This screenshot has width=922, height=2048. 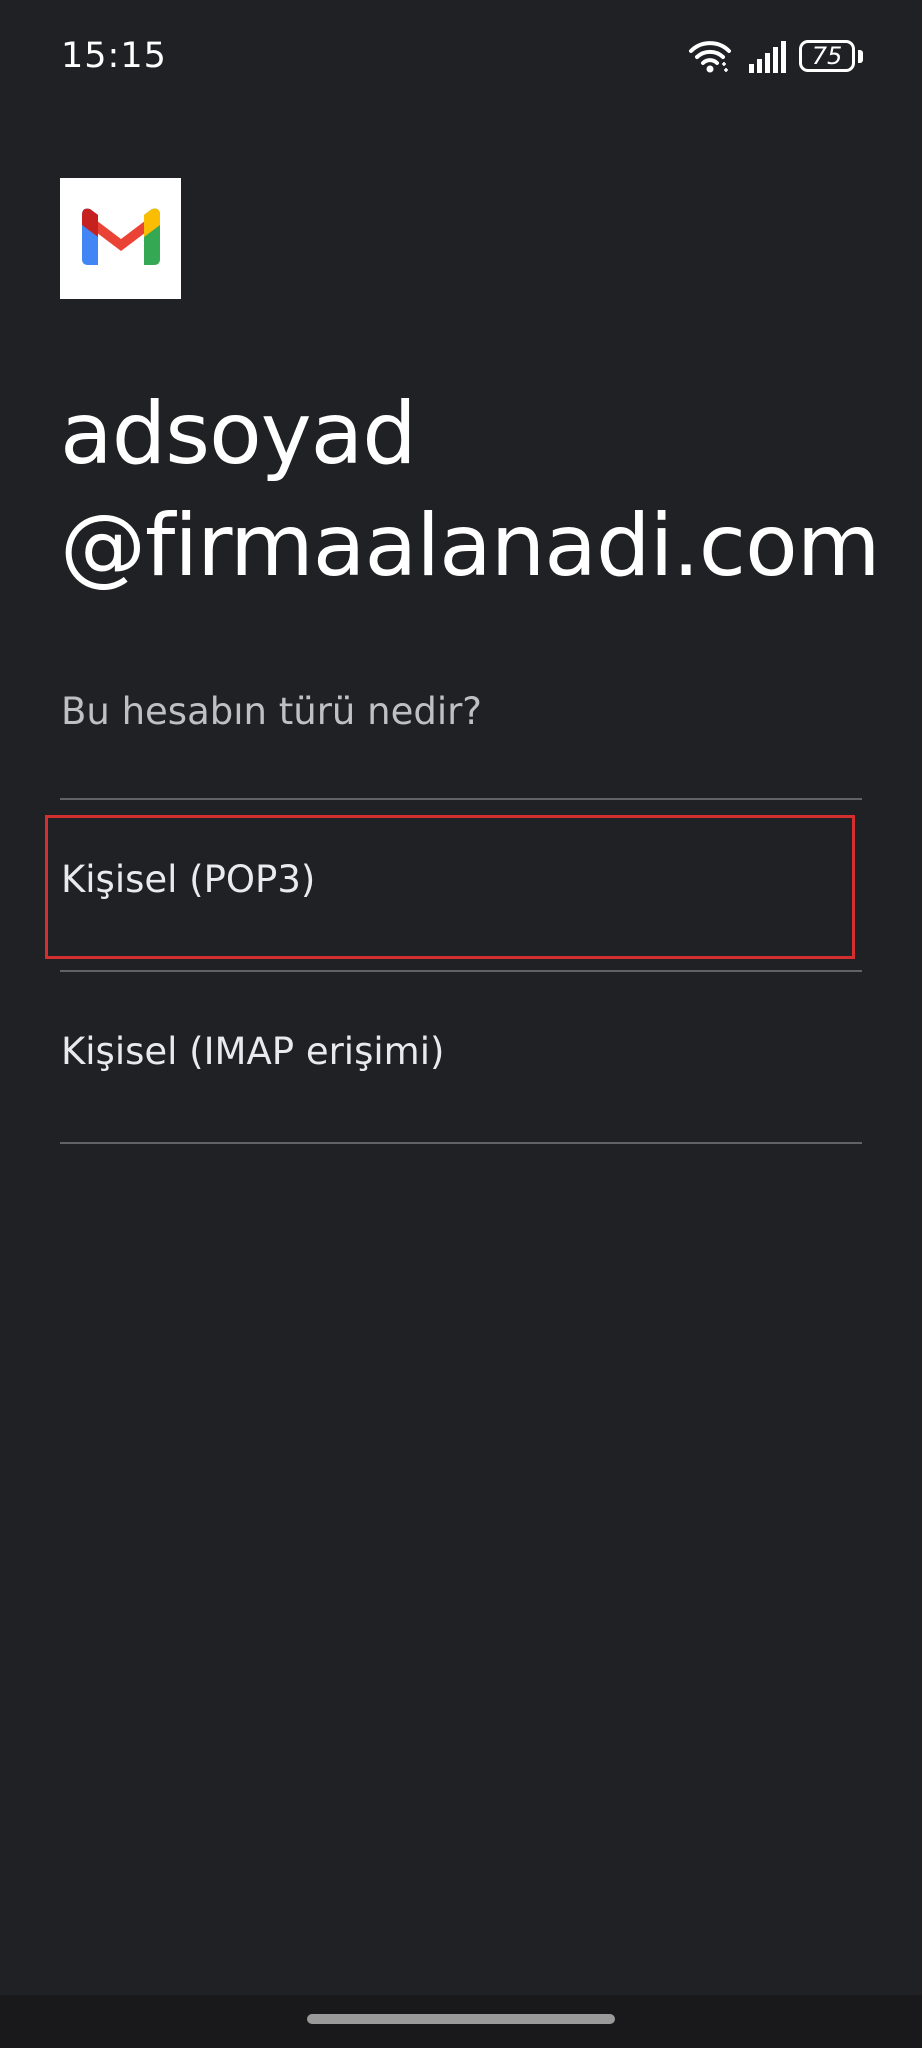 What do you see at coordinates (461, 58) in the screenshot?
I see `status-bar: 15:15 75` at bounding box center [461, 58].